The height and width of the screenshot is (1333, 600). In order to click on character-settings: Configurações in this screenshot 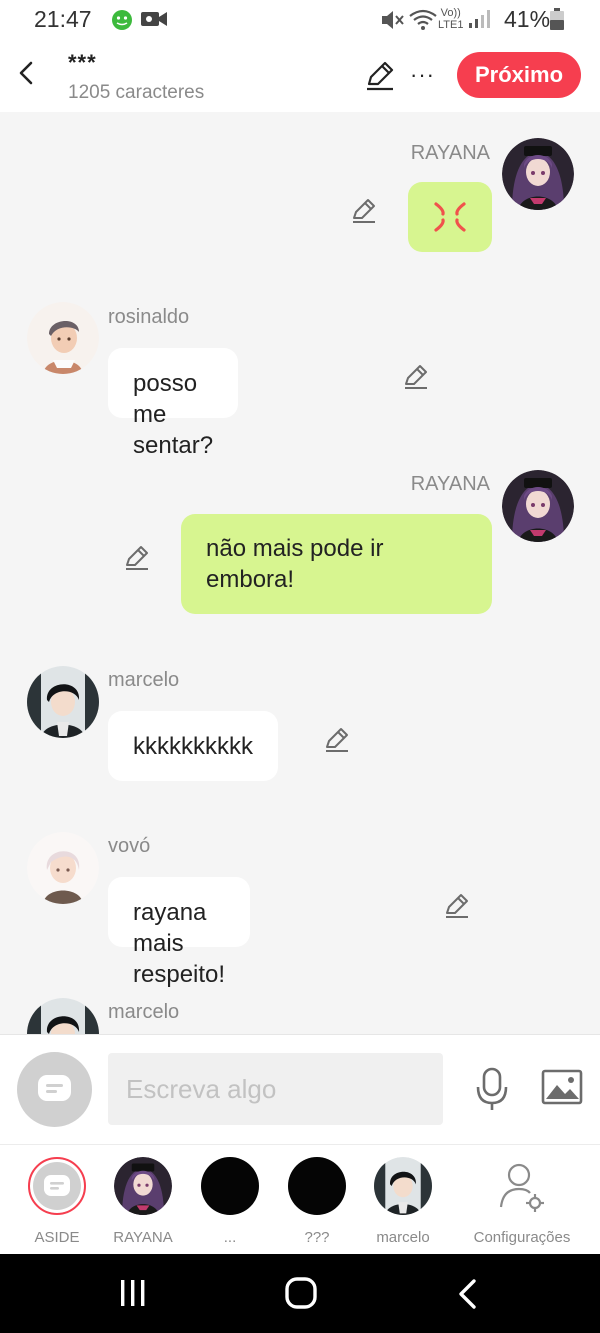, I will do `click(522, 1201)`.